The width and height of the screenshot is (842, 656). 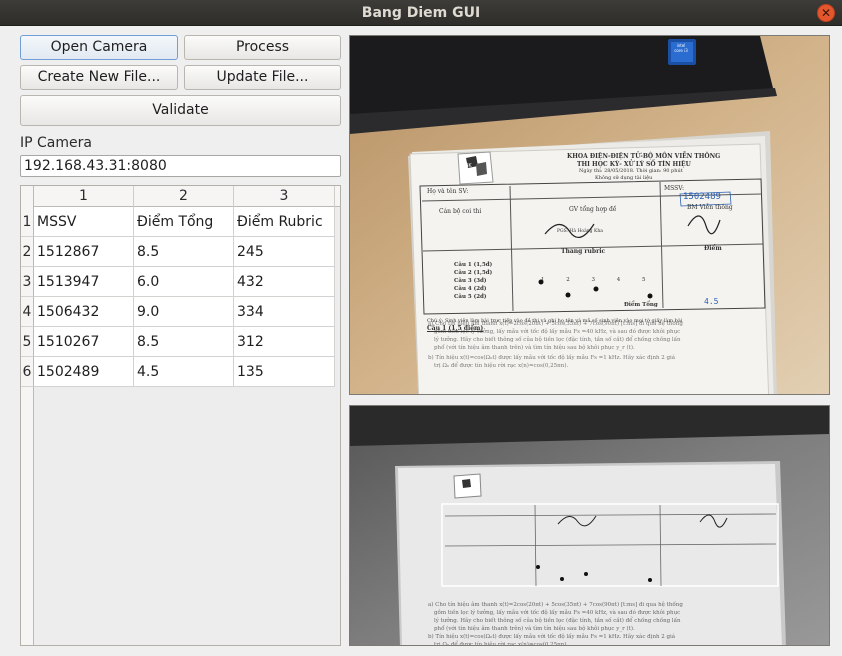 I want to click on table-cell: 245, so click(x=284, y=252).